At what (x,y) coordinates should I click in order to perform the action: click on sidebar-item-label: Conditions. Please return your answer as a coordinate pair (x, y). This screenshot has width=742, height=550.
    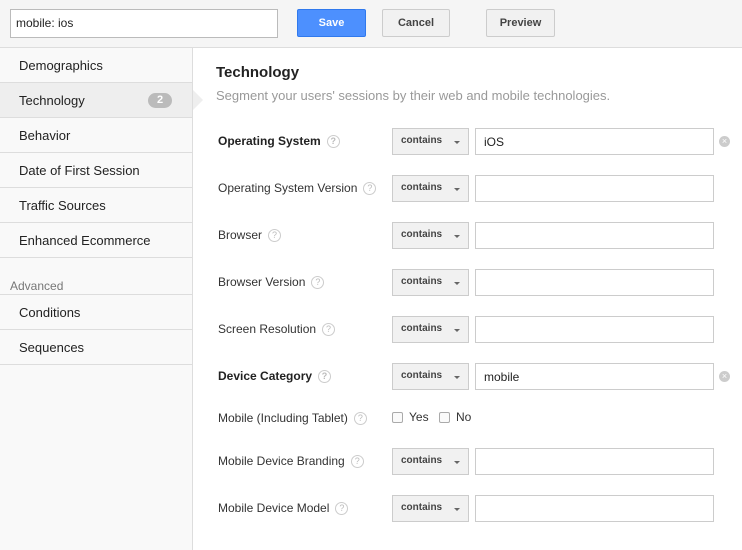
    Looking at the image, I should click on (50, 312).